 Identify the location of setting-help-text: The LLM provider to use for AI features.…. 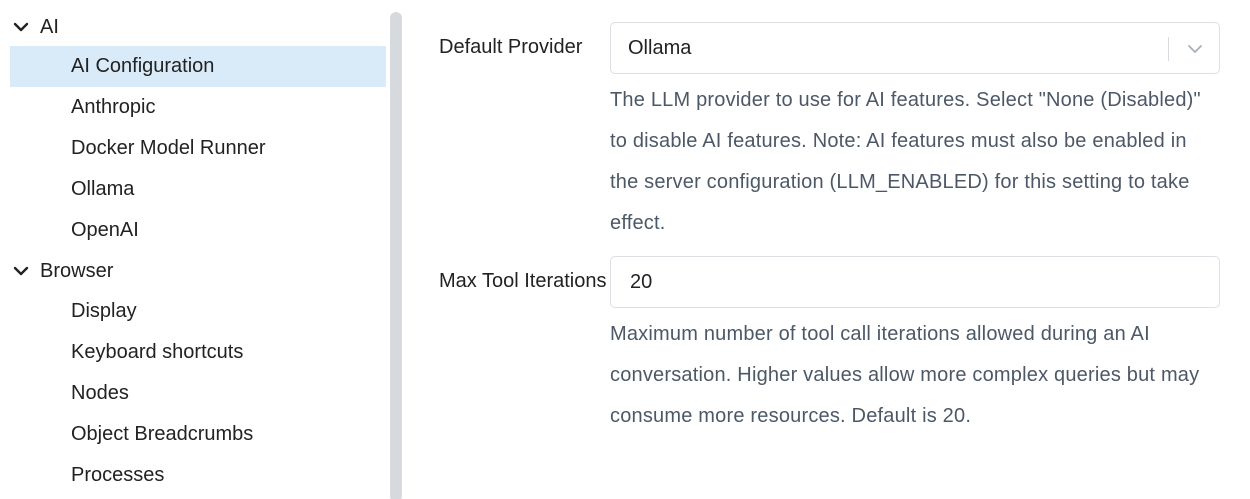
(905, 161).